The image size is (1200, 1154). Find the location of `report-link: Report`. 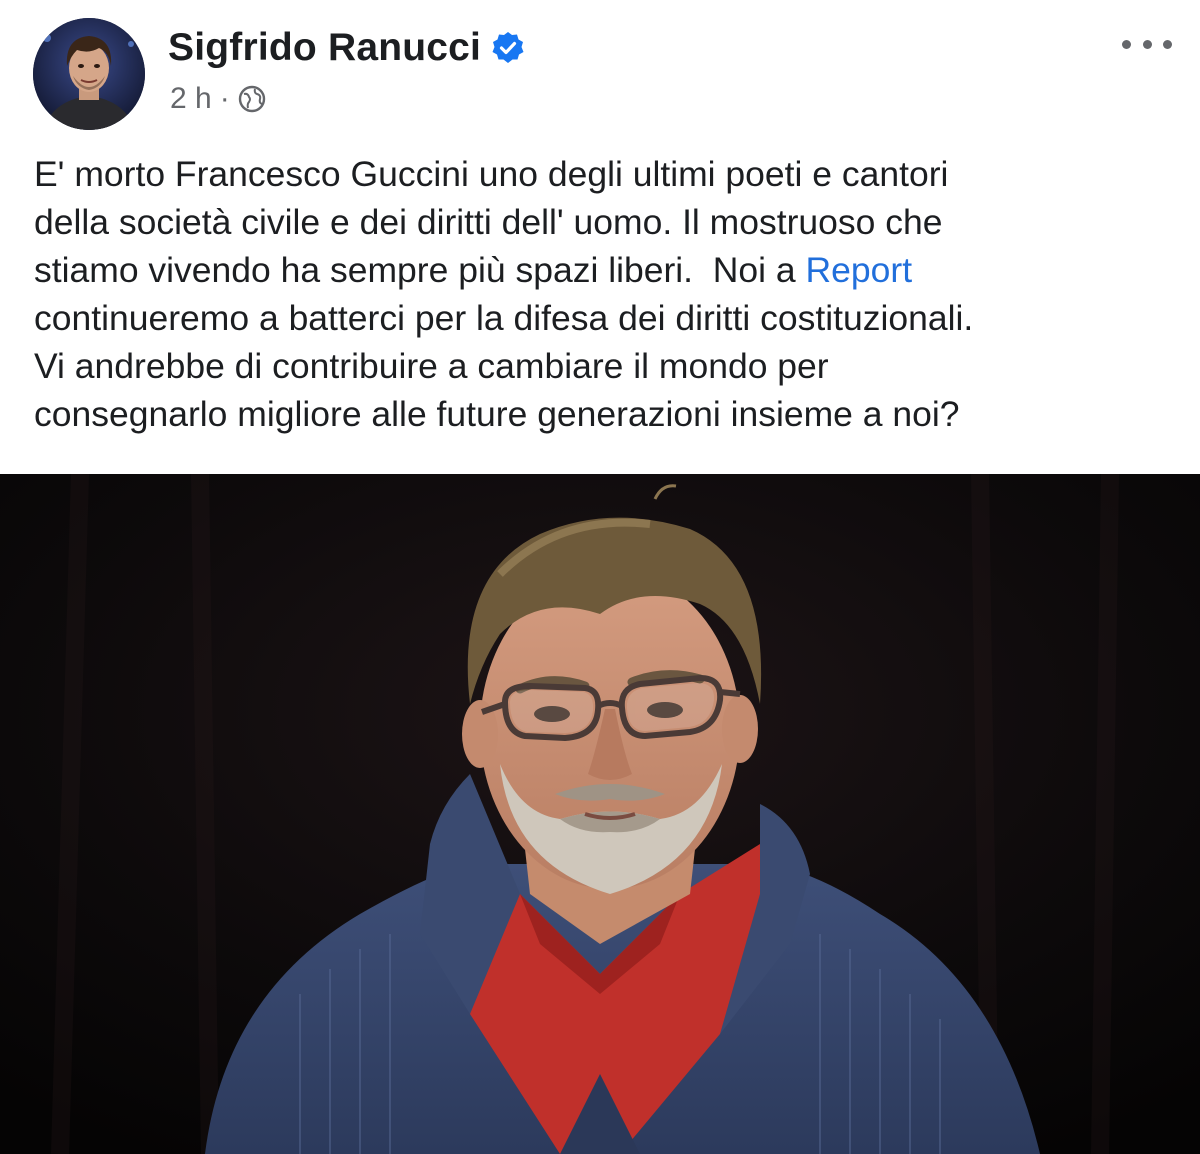

report-link: Report is located at coordinates (859, 270).